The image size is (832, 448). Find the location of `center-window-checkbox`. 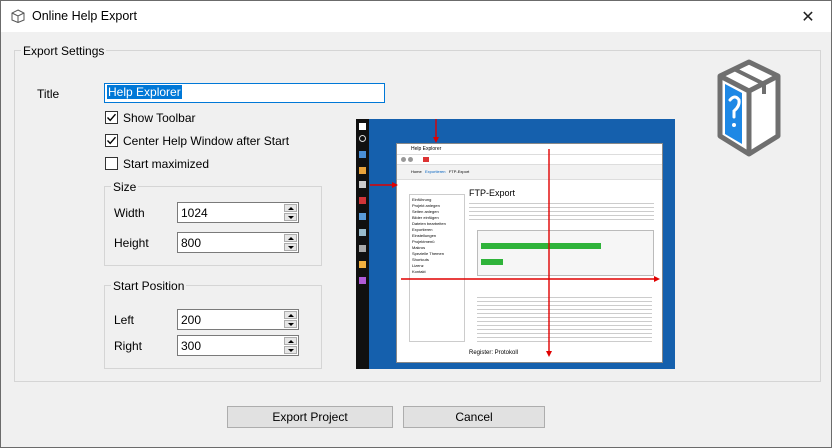

center-window-checkbox is located at coordinates (111, 140).